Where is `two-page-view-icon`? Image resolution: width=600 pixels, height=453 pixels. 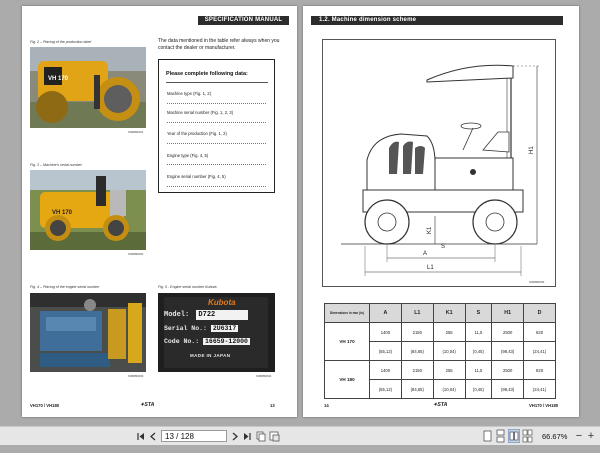 two-page-view-icon is located at coordinates (514, 436).